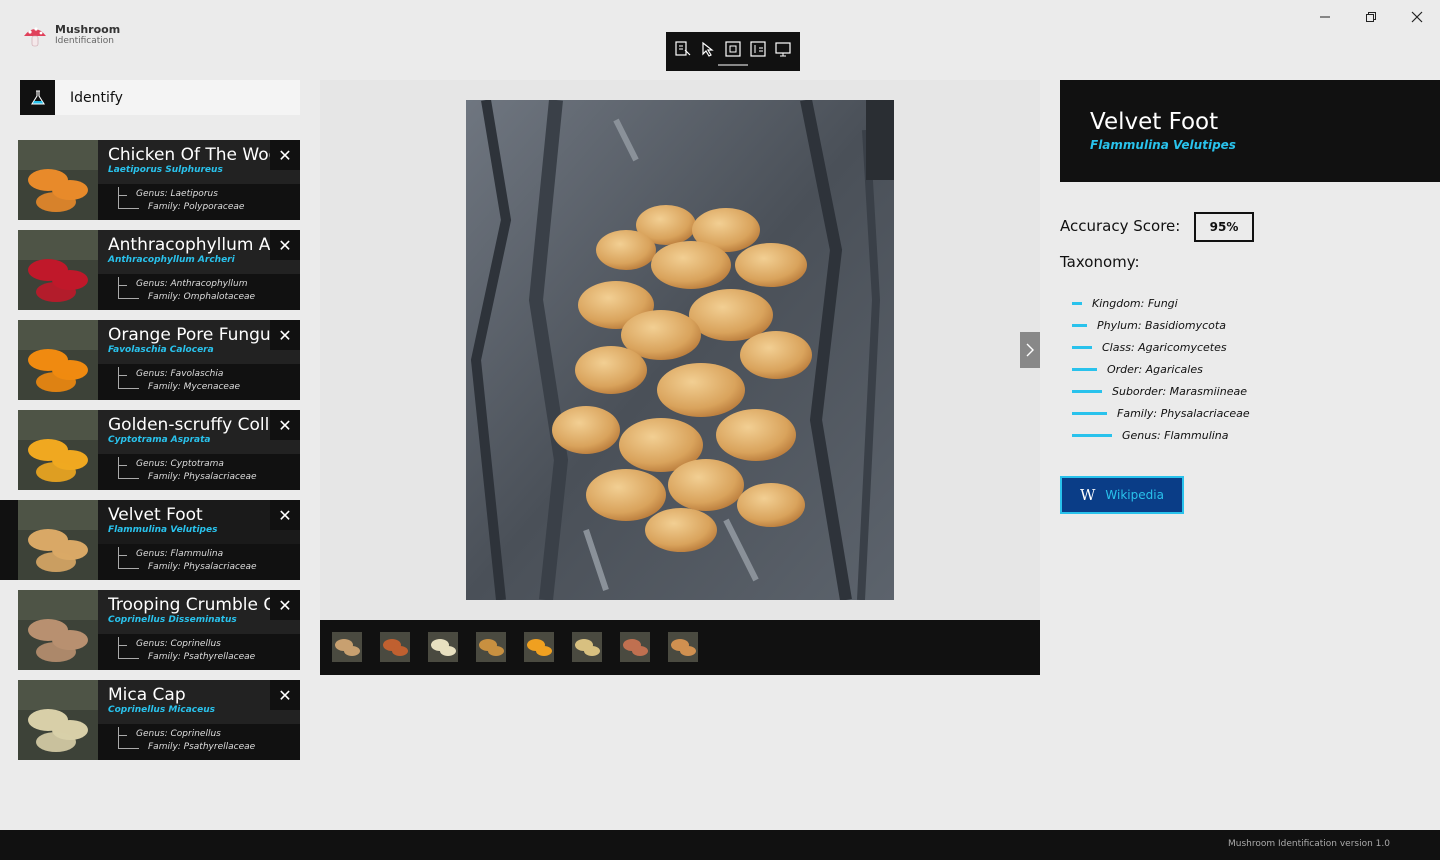  What do you see at coordinates (190, 335) in the screenshot?
I see `mushroom-common-name: Orange Pore Fungus` at bounding box center [190, 335].